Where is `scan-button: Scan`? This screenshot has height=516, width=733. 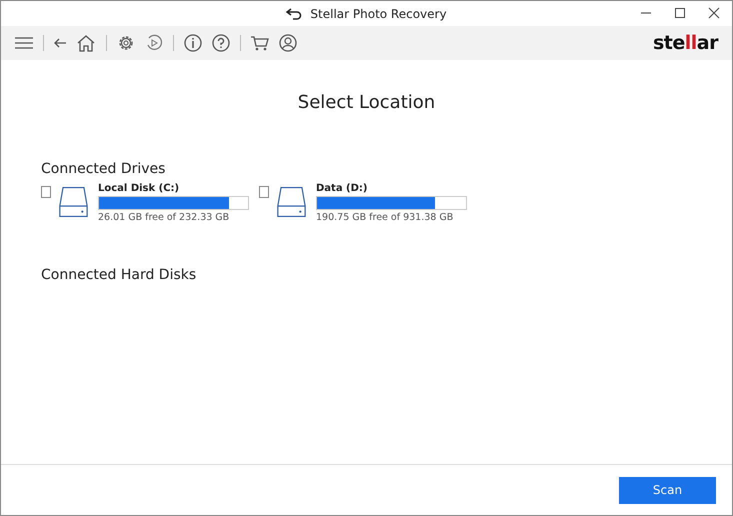
scan-button: Scan is located at coordinates (667, 490).